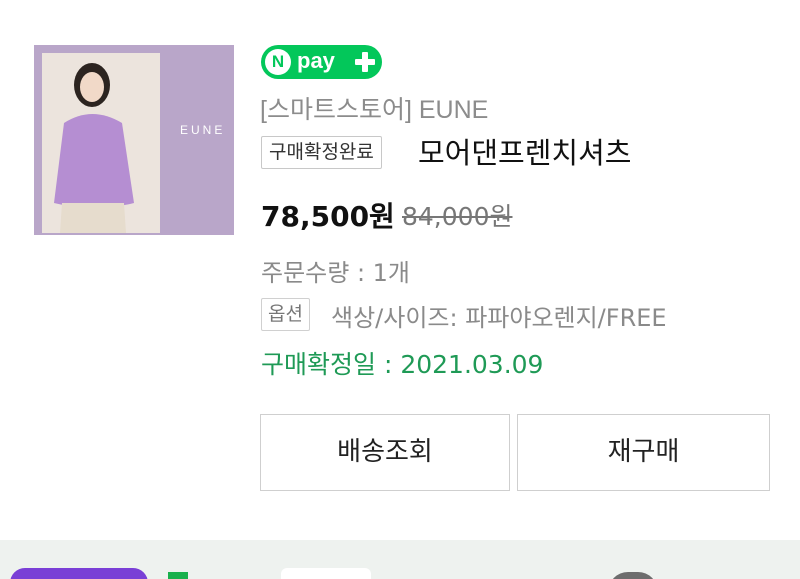 The width and height of the screenshot is (800, 579). I want to click on brand-mark: EUNE, so click(203, 130).